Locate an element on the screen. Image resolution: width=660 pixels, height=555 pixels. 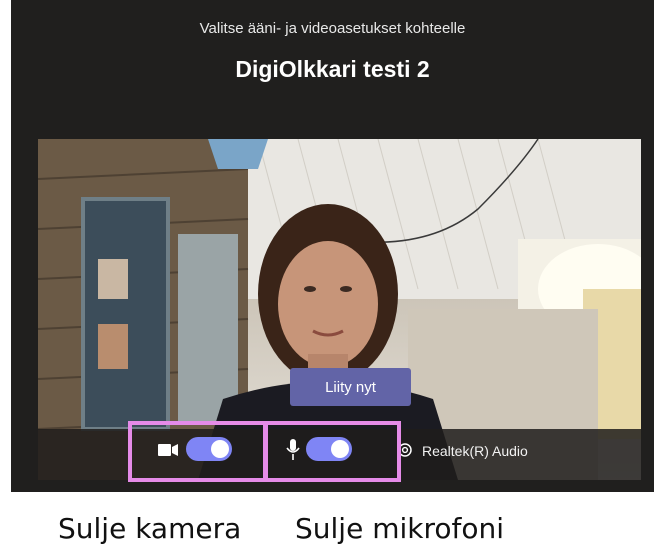
microphone-highlight-box is located at coordinates (332, 451).